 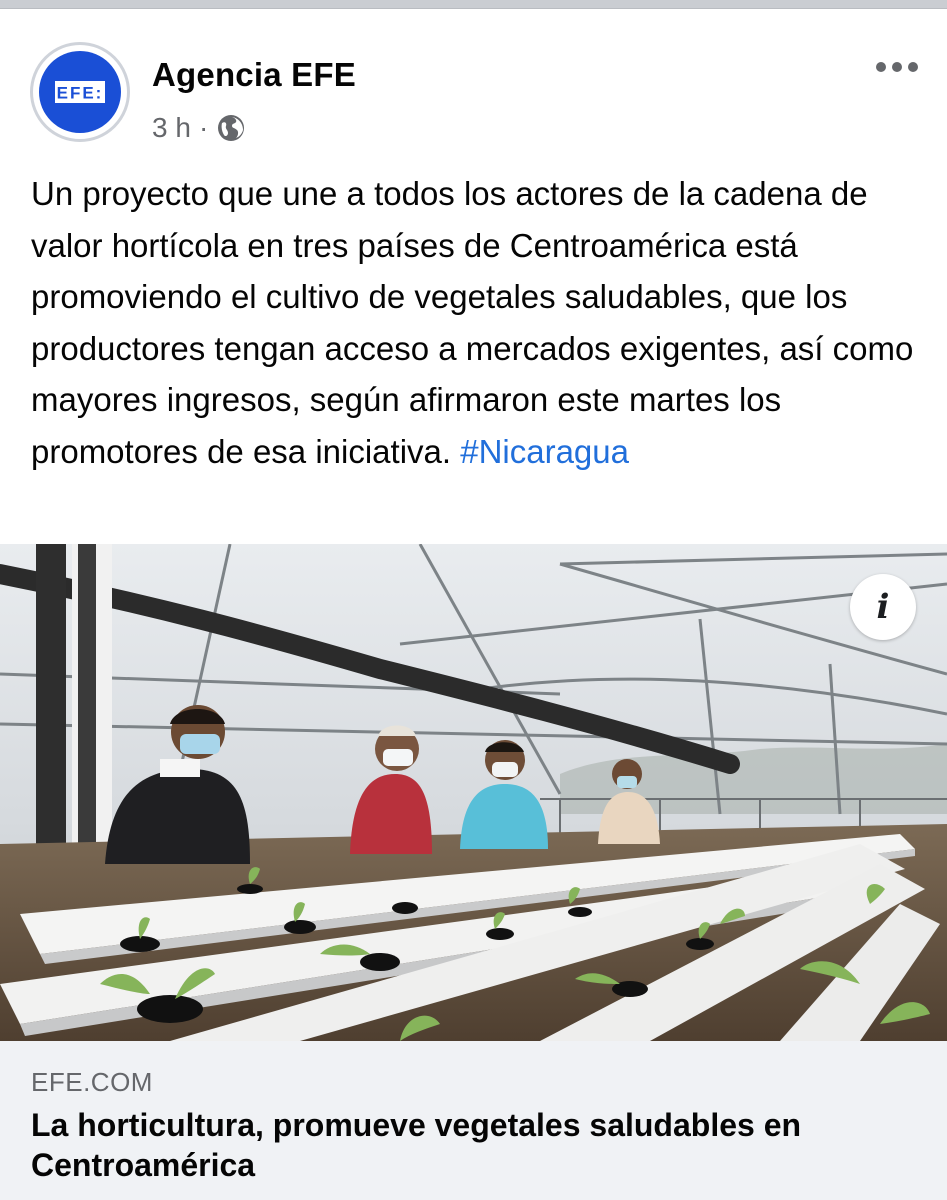 I want to click on post-timestamp: 3 h, so click(x=171, y=128).